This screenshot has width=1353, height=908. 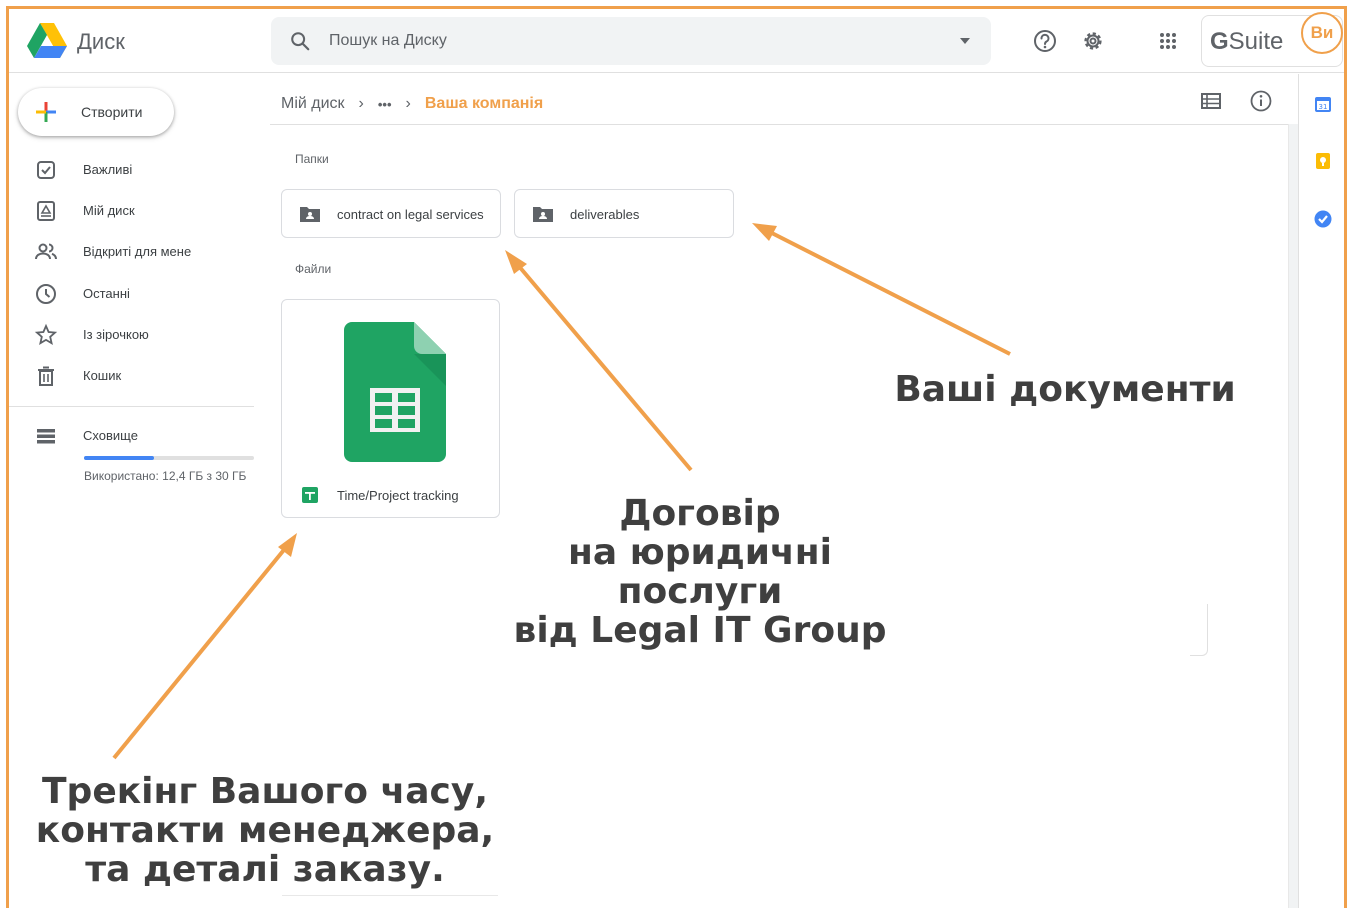 I want to click on sidebar-item-label: Відкриті для мене, so click(x=137, y=251).